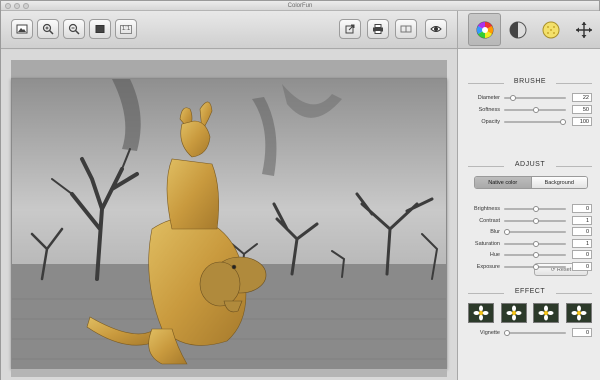  I want to click on fit-icon, so click(100, 29).